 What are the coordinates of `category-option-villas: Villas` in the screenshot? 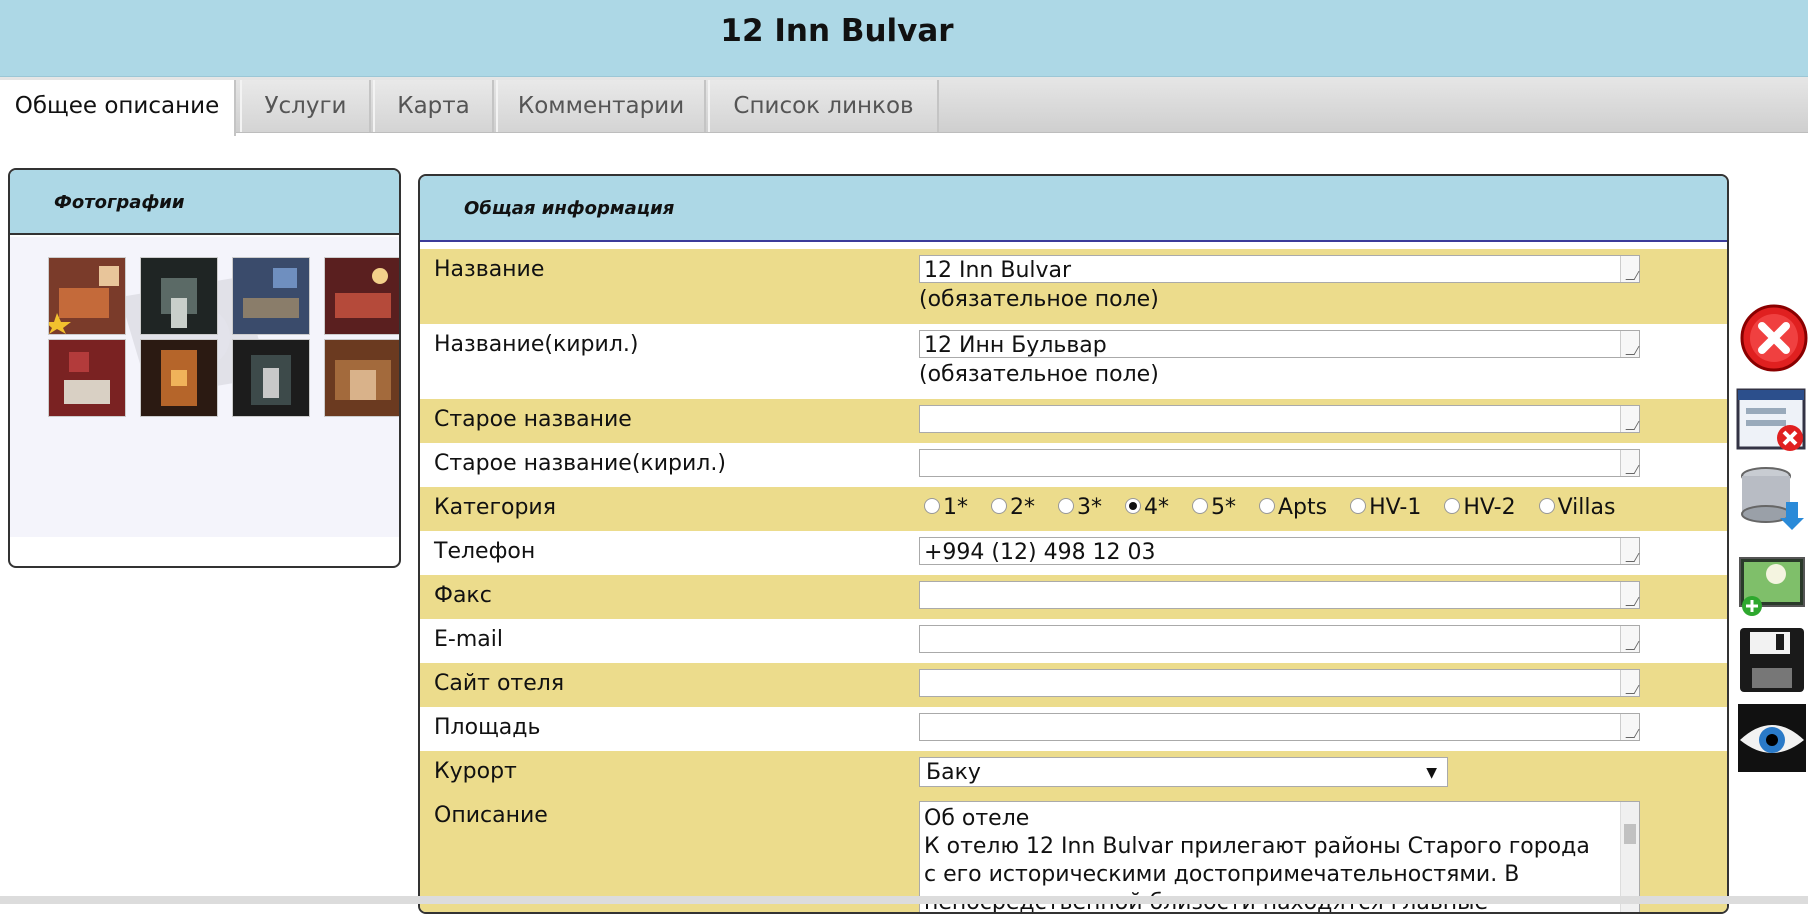 It's located at (1577, 507).